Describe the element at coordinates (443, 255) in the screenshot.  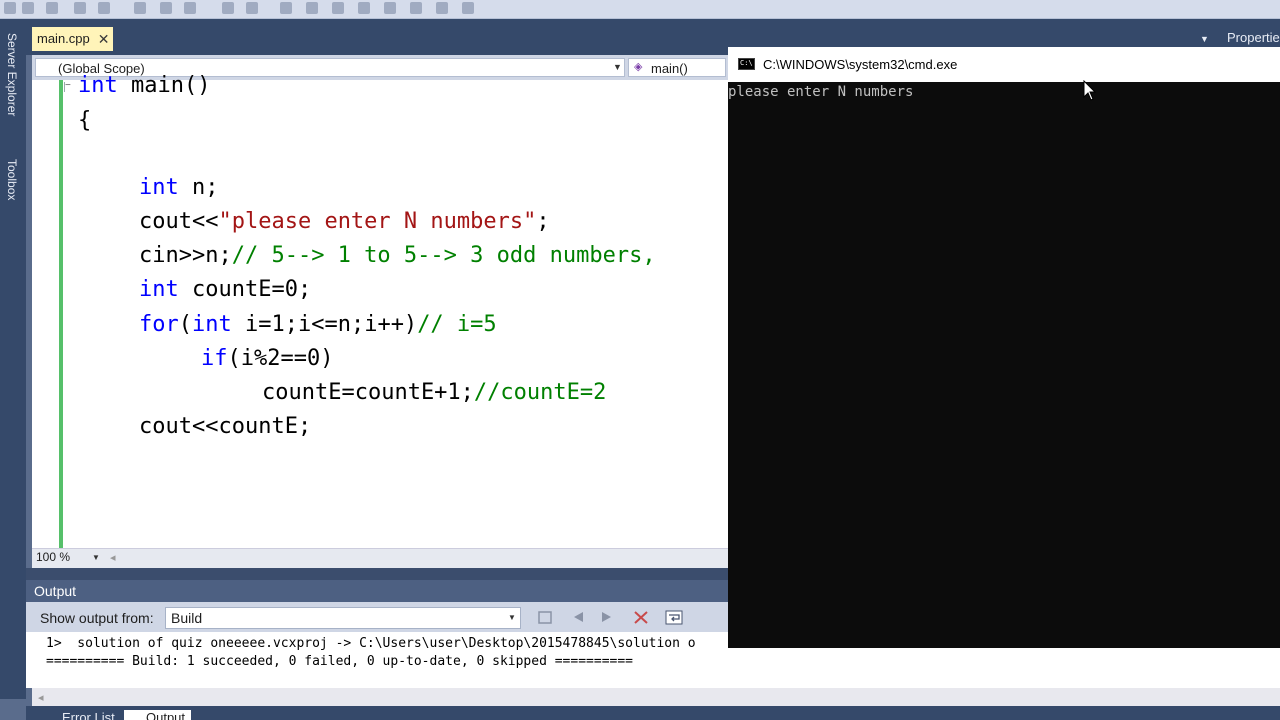
I see `code-comment: // 5--> 1 to 5--> 3 odd numbers,` at that location.